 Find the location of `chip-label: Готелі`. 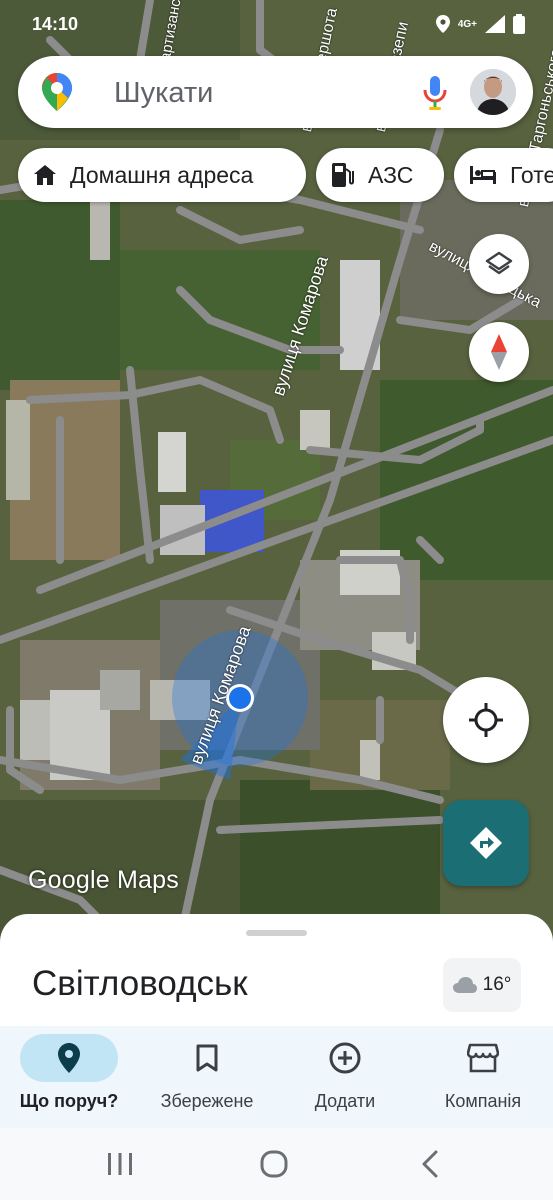

chip-label: Готелі is located at coordinates (531, 174).